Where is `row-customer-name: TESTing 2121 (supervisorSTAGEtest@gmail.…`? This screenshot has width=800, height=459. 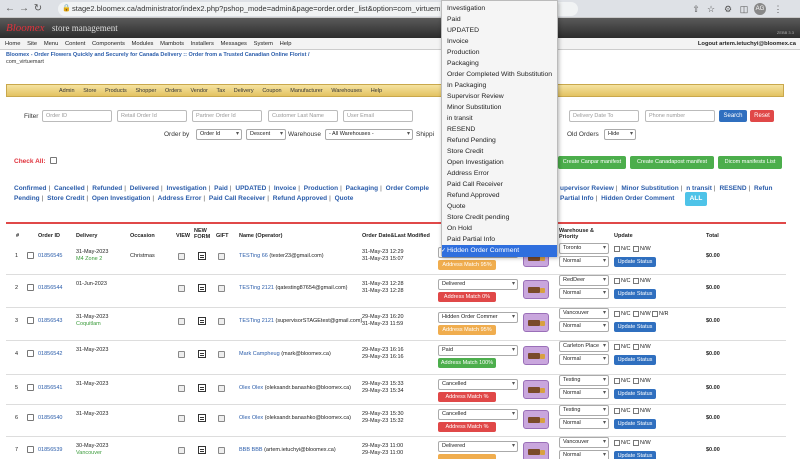
row-customer-name: TESTing 2121 (supervisorSTAGEtest@gmail.… is located at coordinates (300, 321).